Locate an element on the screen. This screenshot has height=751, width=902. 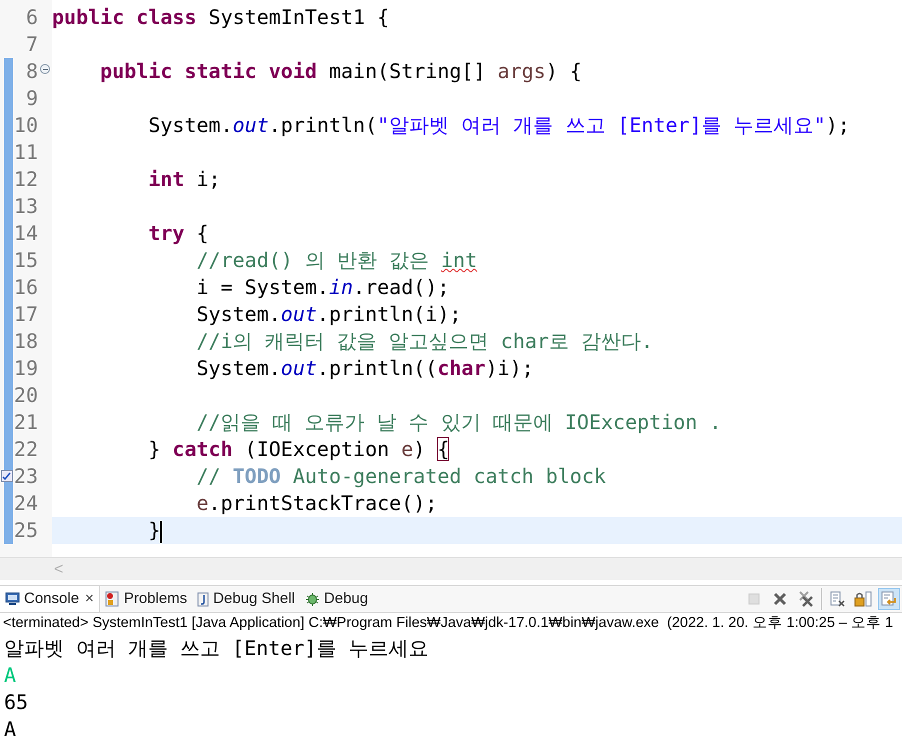
code-line: //read() 의 반환 값은 int is located at coordinates (336, 260).